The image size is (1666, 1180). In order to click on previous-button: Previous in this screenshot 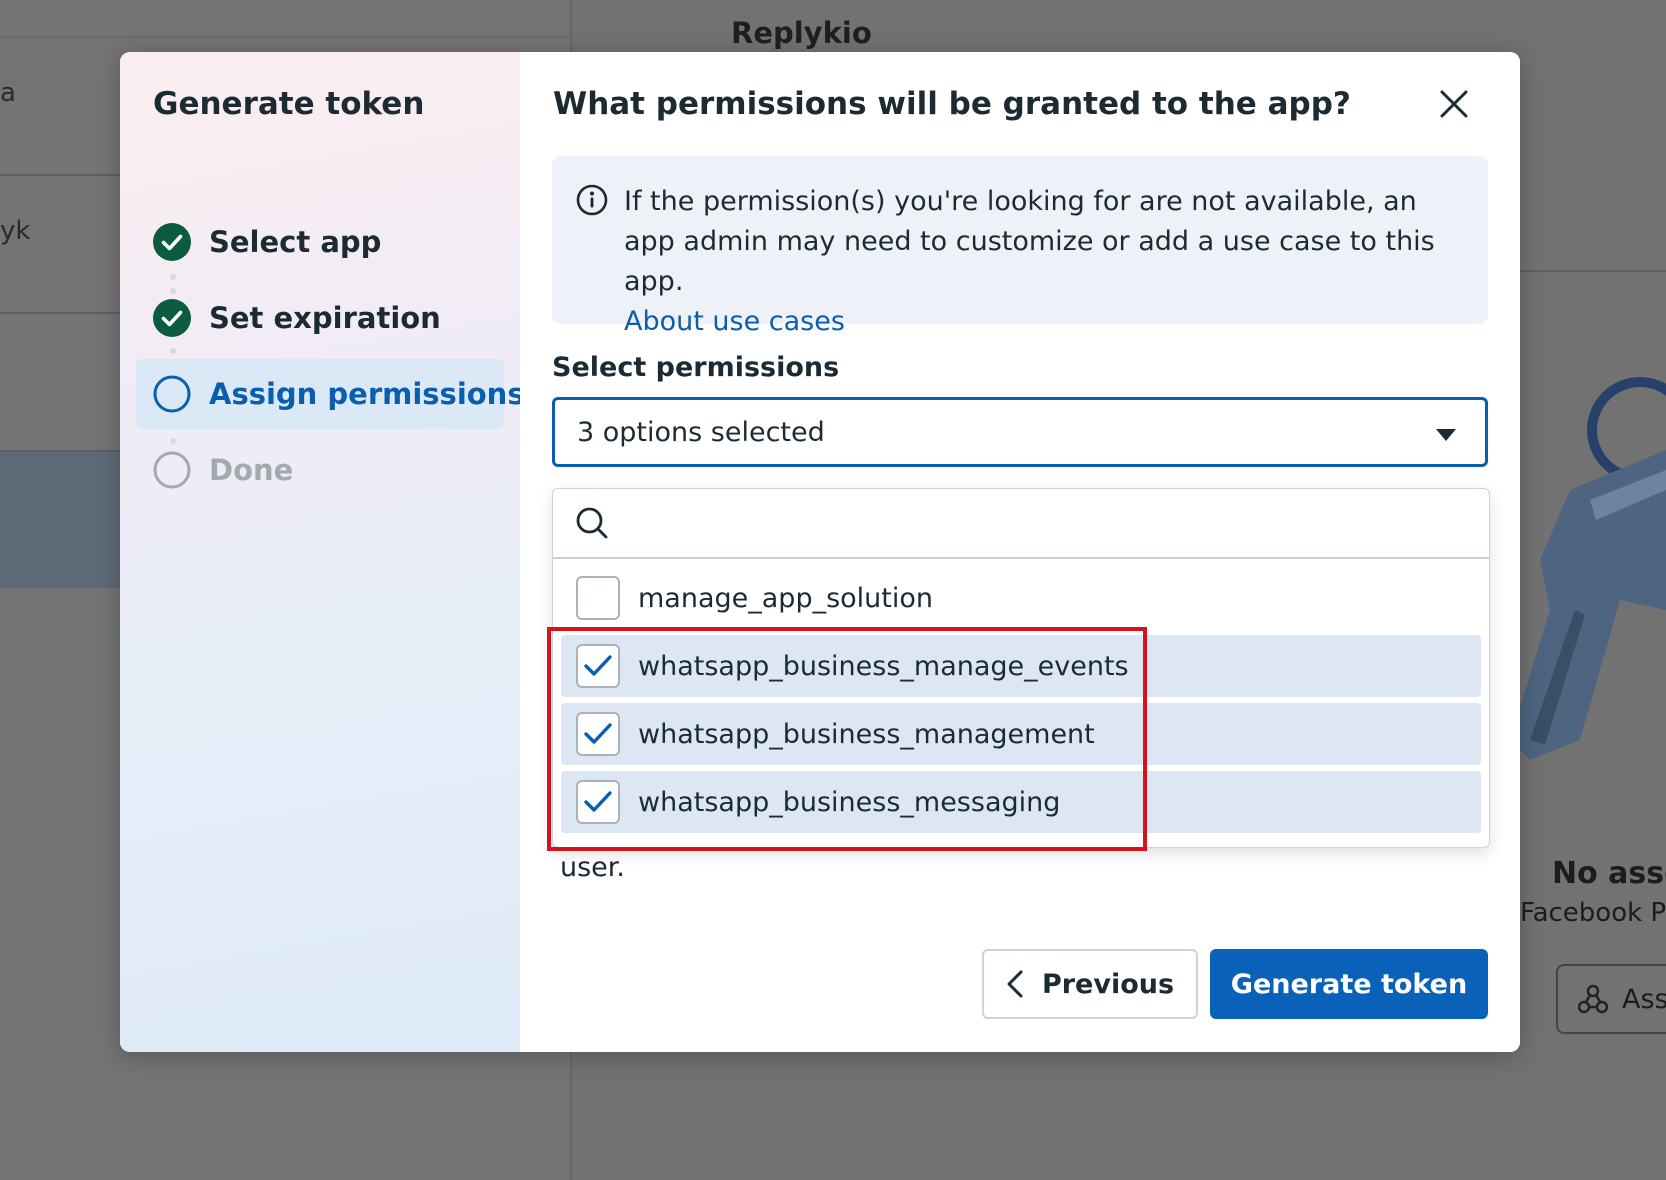, I will do `click(1090, 984)`.